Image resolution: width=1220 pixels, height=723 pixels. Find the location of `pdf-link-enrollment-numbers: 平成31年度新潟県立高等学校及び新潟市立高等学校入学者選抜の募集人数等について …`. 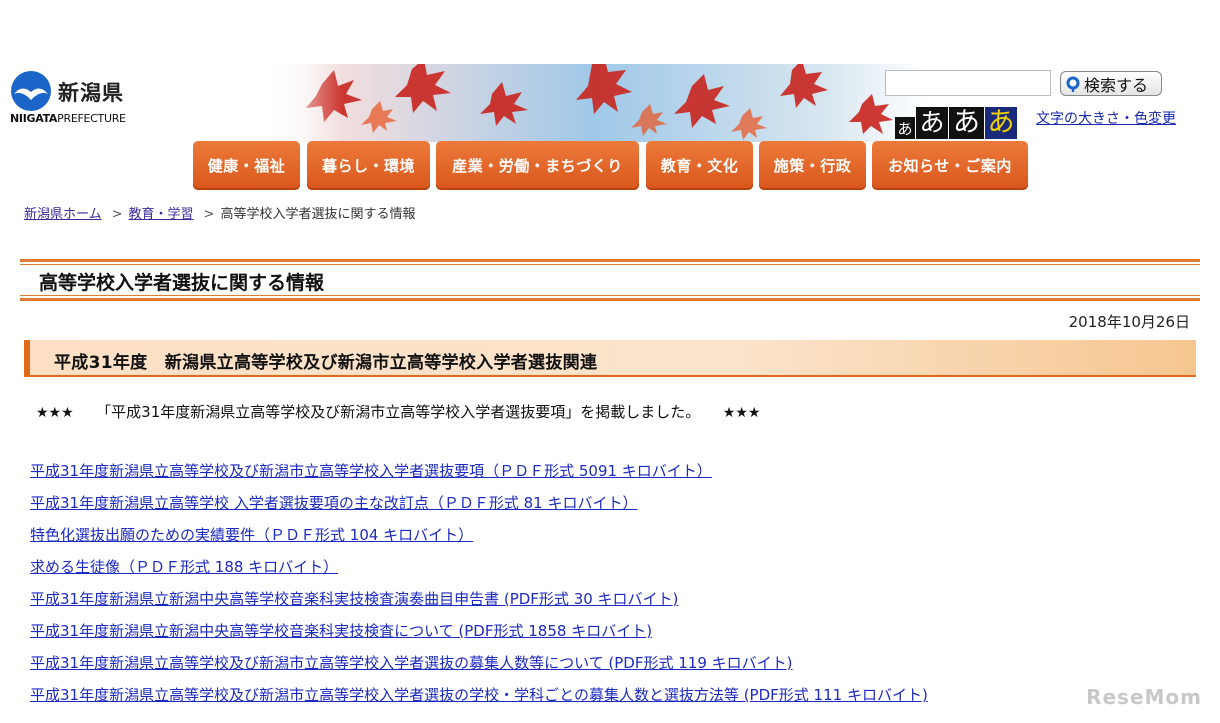

pdf-link-enrollment-numbers: 平成31年度新潟県立高等学校及び新潟市立高等学校入学者選抜の募集人数等について … is located at coordinates (411, 662).